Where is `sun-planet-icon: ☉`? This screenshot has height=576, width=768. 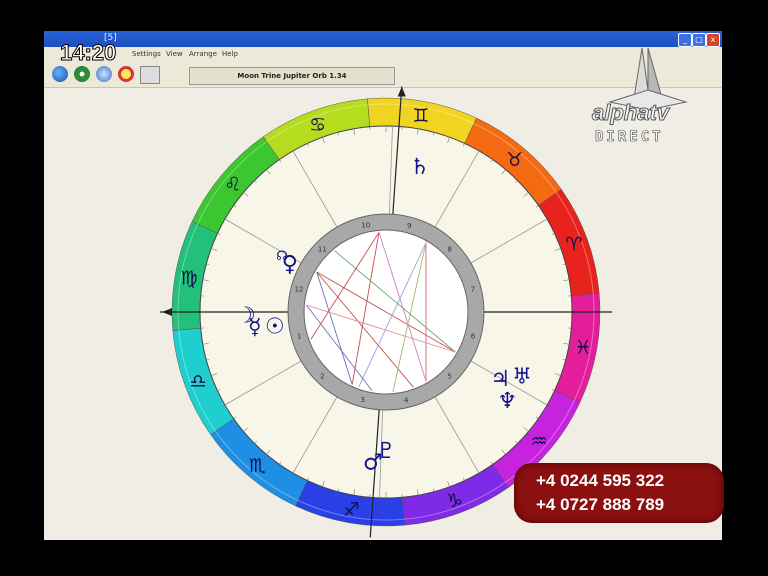 sun-planet-icon: ☉ is located at coordinates (275, 327).